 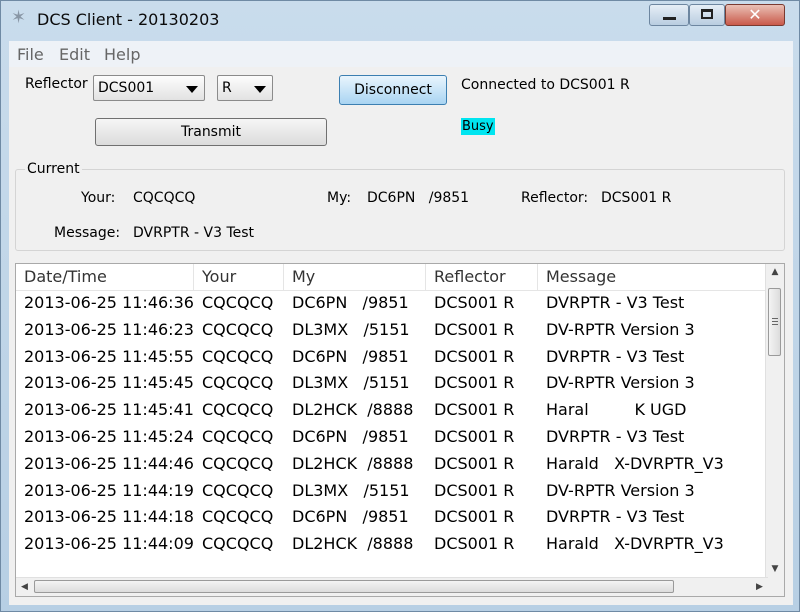 What do you see at coordinates (19, 17) in the screenshot?
I see `app-star-icon: ✶` at bounding box center [19, 17].